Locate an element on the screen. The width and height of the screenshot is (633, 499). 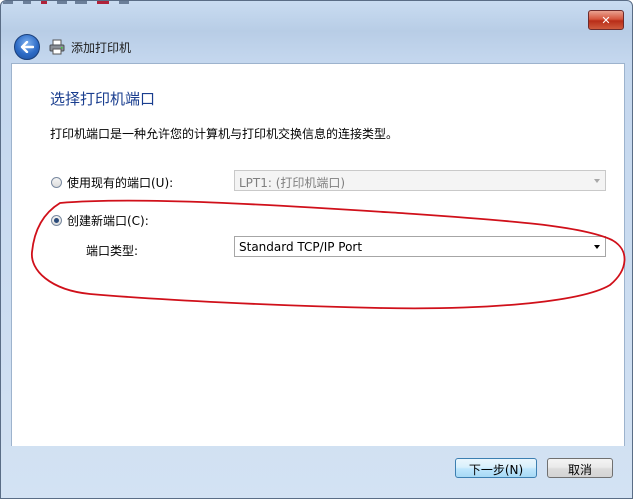
new-port-label: 创建新端口(C): is located at coordinates (108, 220).